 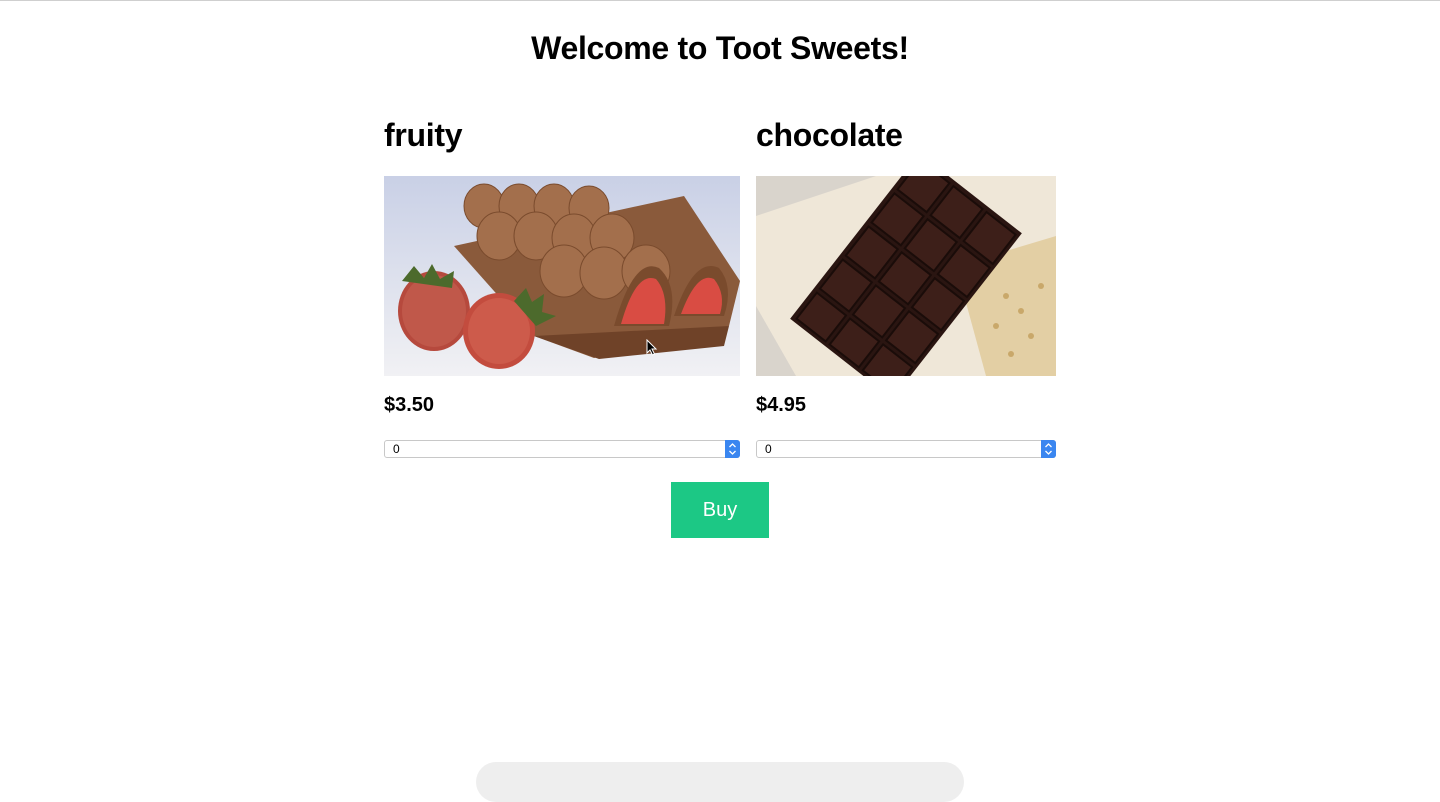 I want to click on strawberry-chocolate-image, so click(x=562, y=276).